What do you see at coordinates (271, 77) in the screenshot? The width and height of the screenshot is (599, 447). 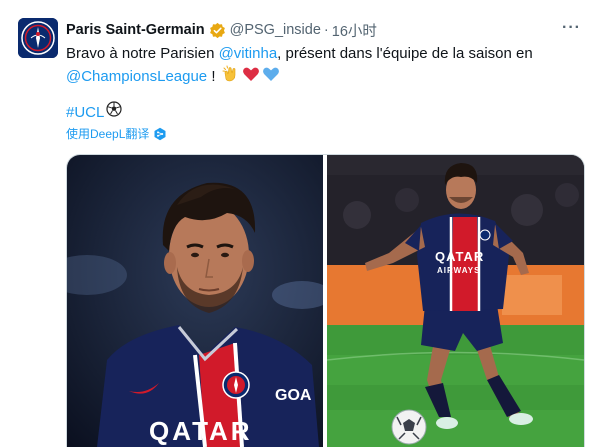 I see `blue-heart-icon` at bounding box center [271, 77].